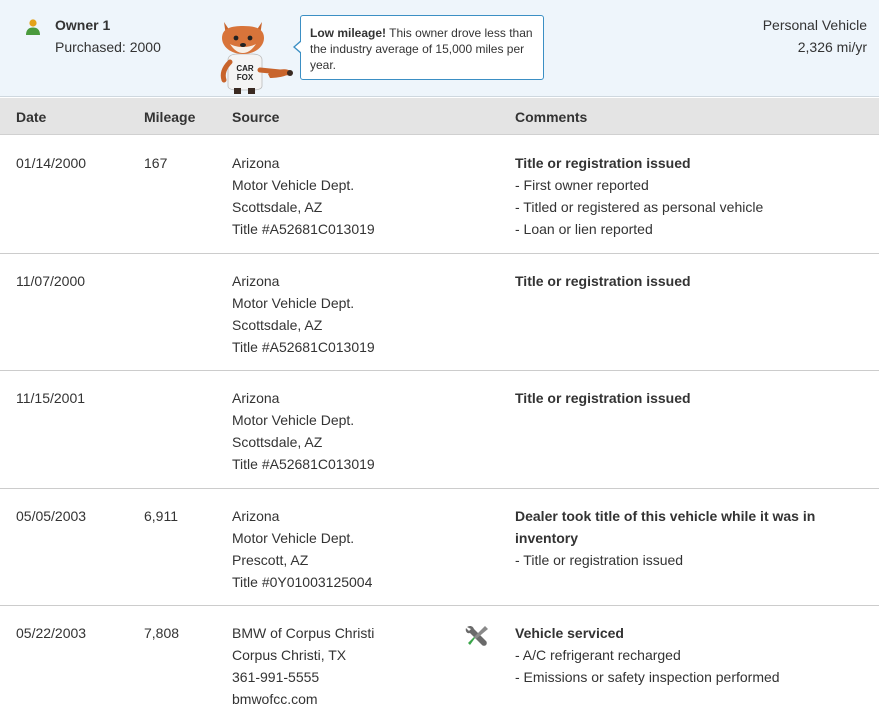 This screenshot has height=720, width=879. What do you see at coordinates (156, 163) in the screenshot?
I see `row-mileage: 167` at bounding box center [156, 163].